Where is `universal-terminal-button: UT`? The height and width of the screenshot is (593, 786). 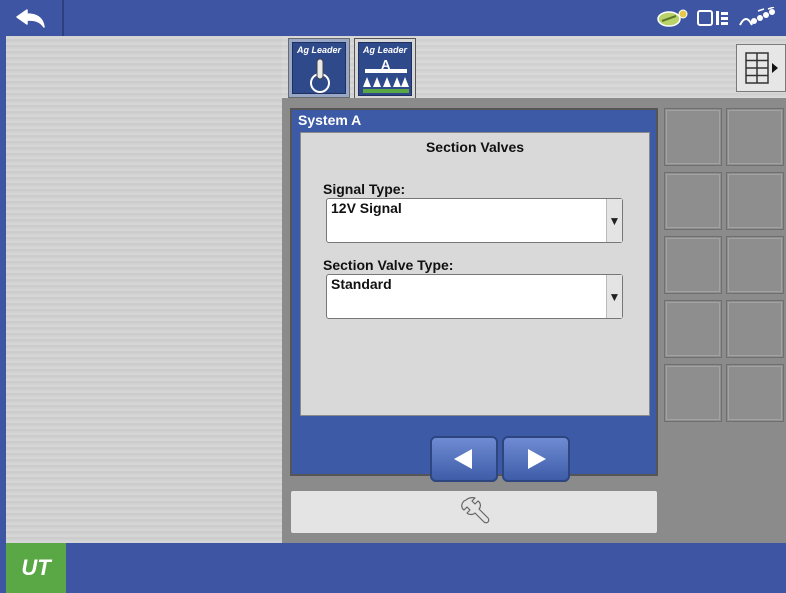 universal-terminal-button: UT is located at coordinates (36, 568).